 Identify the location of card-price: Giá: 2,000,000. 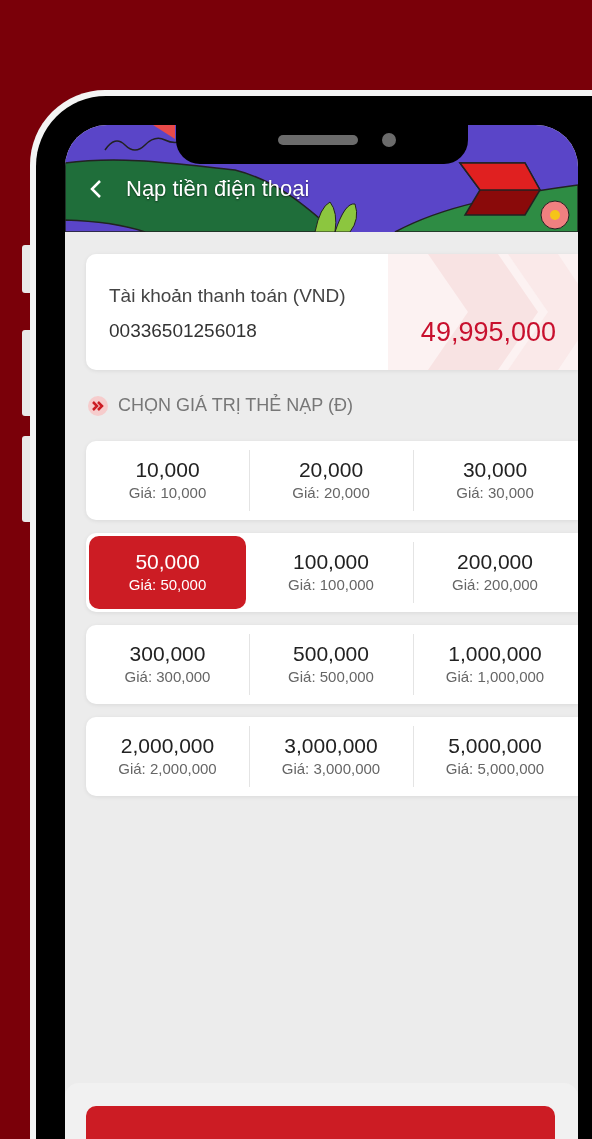
(167, 768).